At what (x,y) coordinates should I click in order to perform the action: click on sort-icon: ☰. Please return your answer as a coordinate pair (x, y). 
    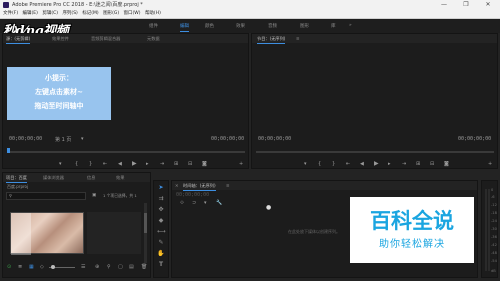
    Looking at the image, I should click on (83, 267).